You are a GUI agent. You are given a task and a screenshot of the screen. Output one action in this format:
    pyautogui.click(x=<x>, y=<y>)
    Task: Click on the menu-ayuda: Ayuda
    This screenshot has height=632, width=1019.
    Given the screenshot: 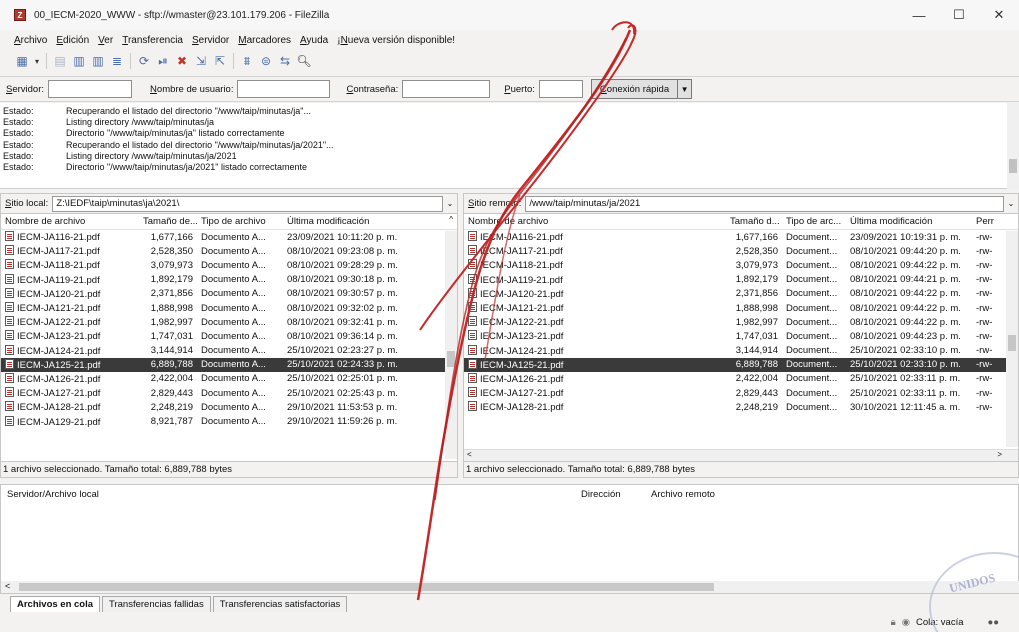 What is the action you would take?
    pyautogui.click(x=314, y=40)
    